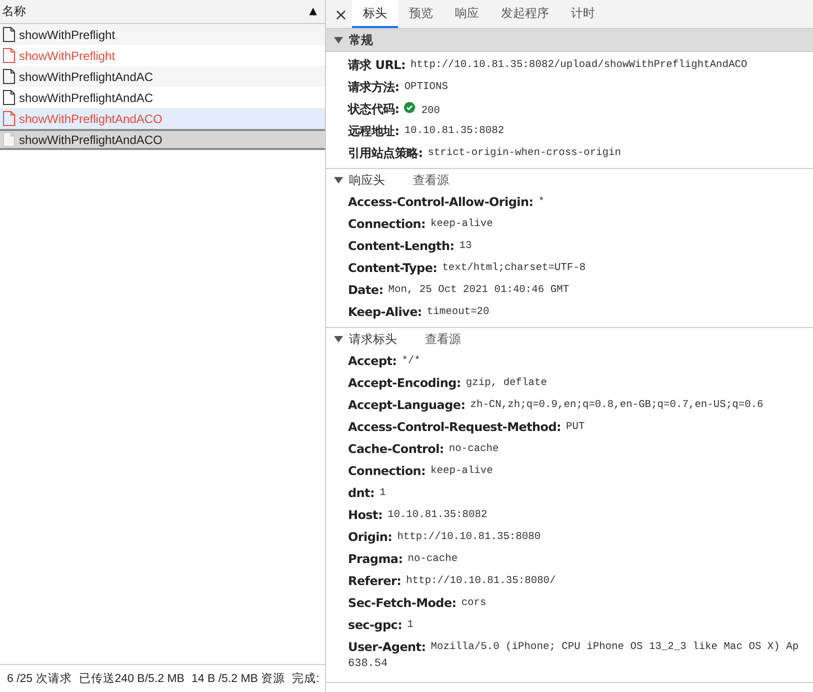  Describe the element at coordinates (514, 268) in the screenshot. I see `header-value: text/html;charset=UTF-8` at that location.